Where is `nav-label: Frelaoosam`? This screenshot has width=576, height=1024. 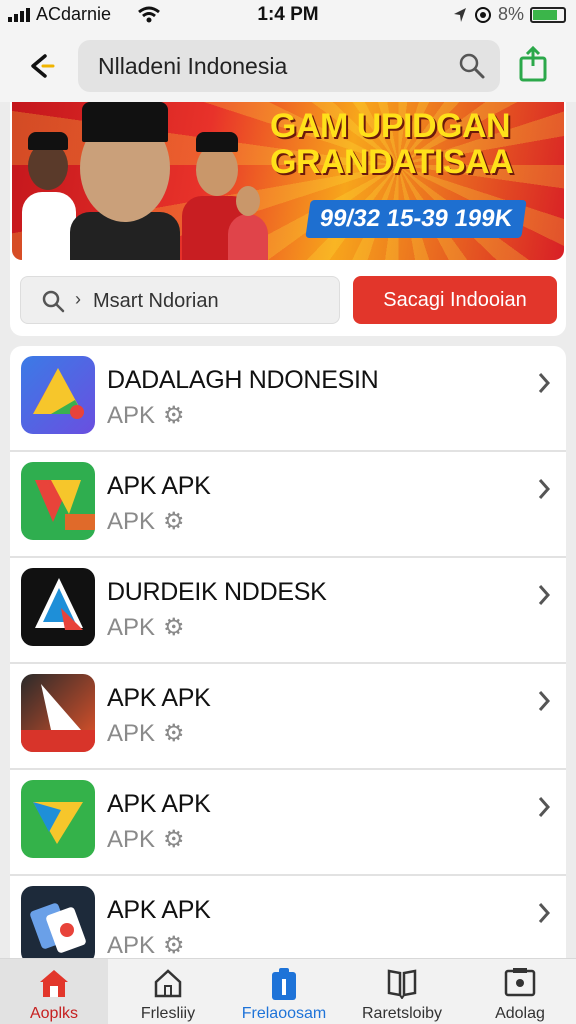 nav-label: Frelaoosam is located at coordinates (284, 1013).